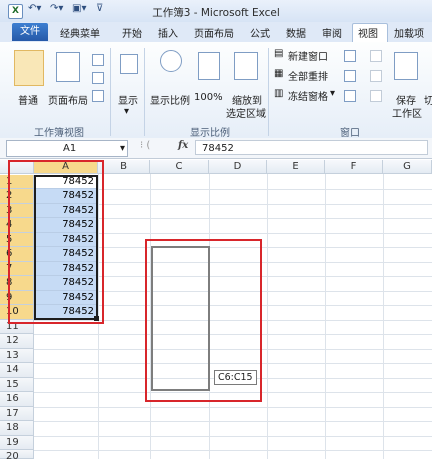 This screenshot has height=464, width=432. I want to click on zoom-label: 显示比例, so click(170, 99).